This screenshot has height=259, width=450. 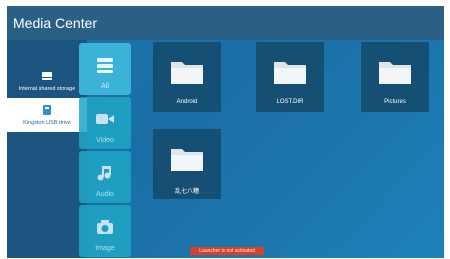 What do you see at coordinates (47, 81) in the screenshot?
I see `storage-item-internal: Internal shared storage` at bounding box center [47, 81].